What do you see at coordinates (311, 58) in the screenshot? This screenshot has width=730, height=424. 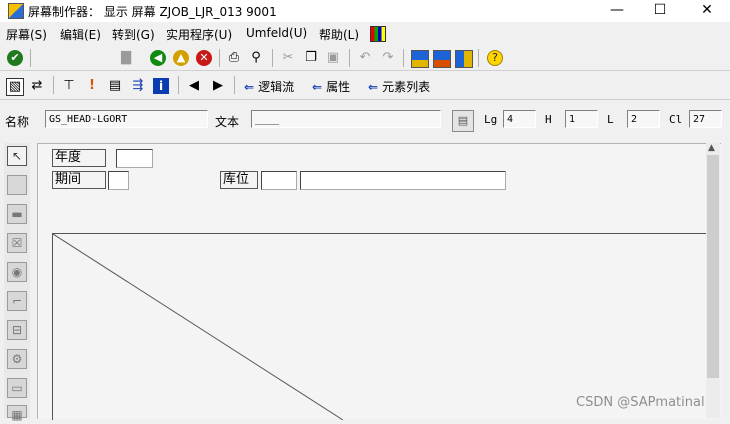 I see `copy-icon: ❐` at bounding box center [311, 58].